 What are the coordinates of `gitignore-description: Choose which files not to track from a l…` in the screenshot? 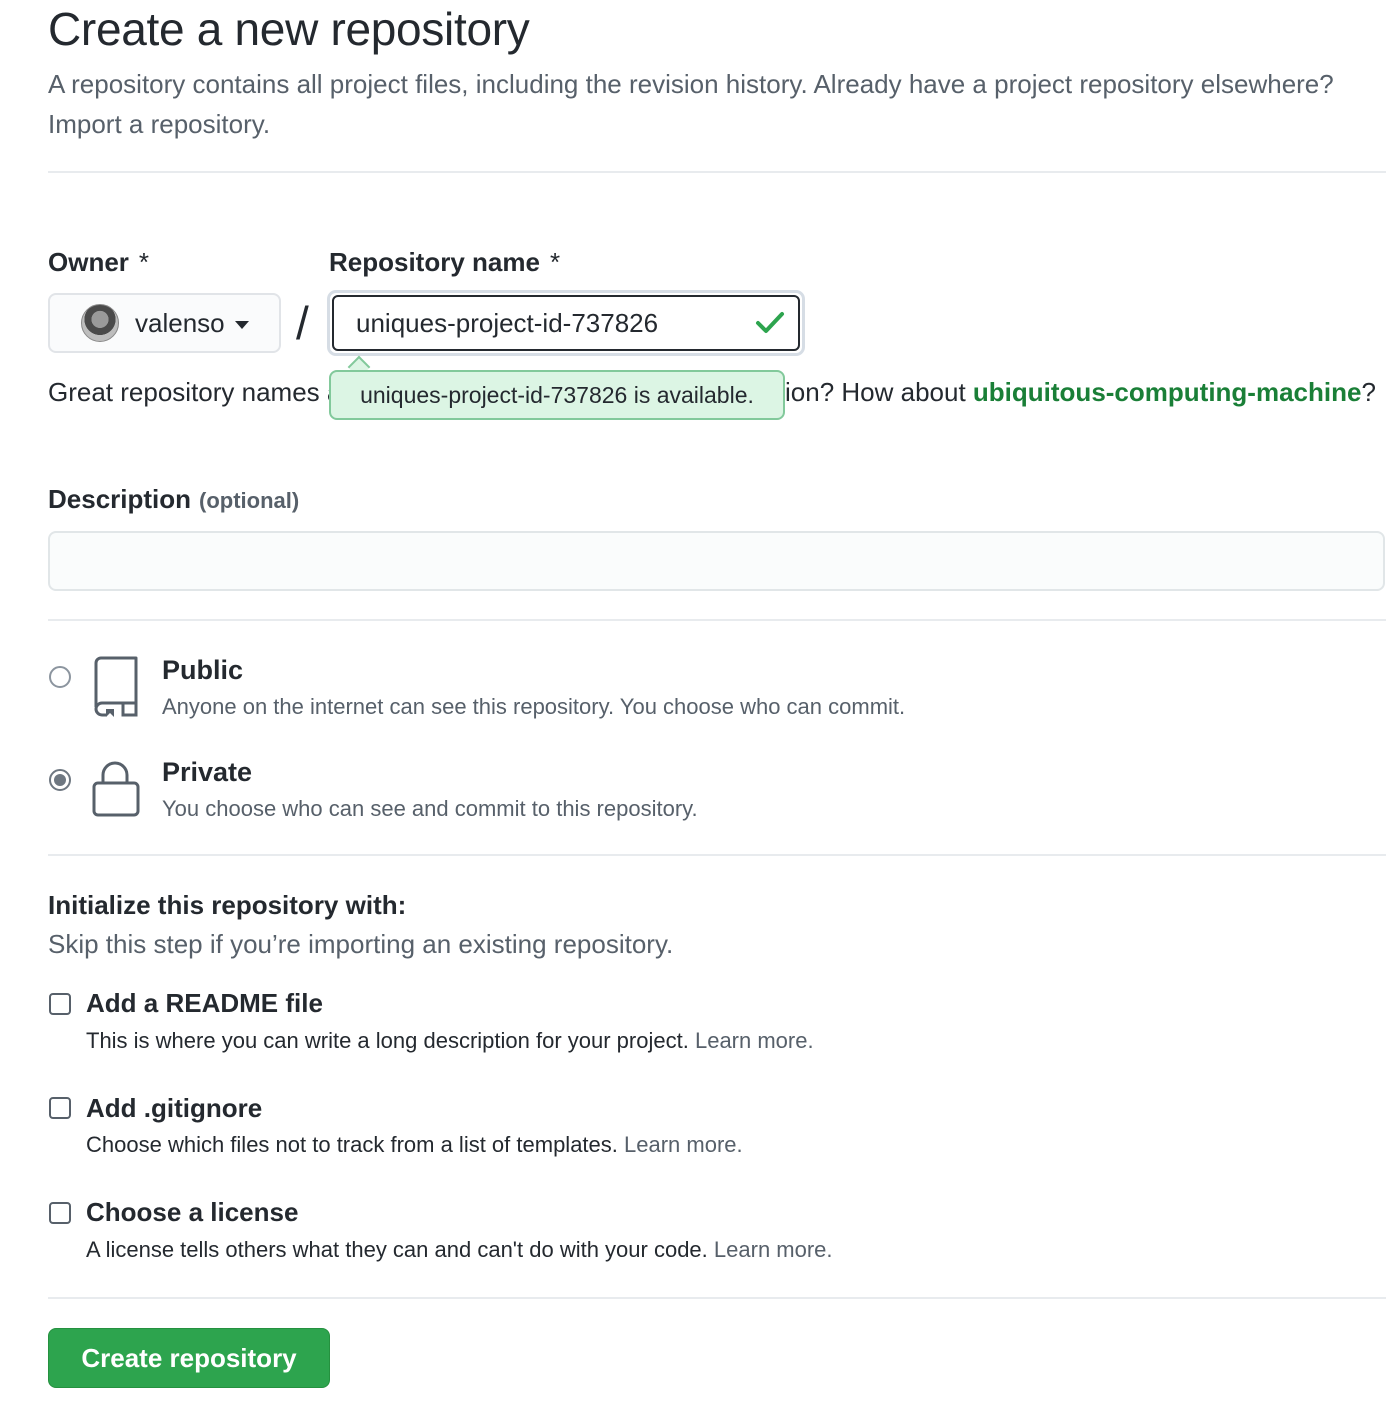 It's located at (414, 1144).